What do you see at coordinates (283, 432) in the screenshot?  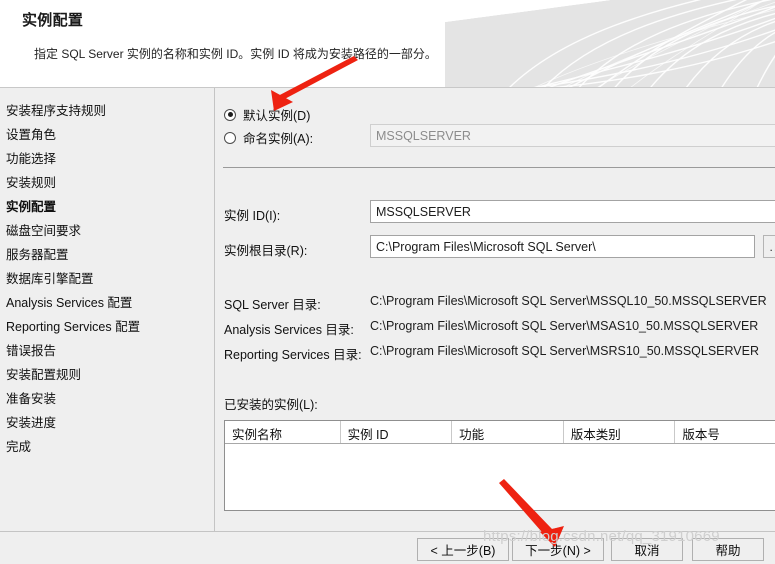 I see `table-column-header-1: 实例名称` at bounding box center [283, 432].